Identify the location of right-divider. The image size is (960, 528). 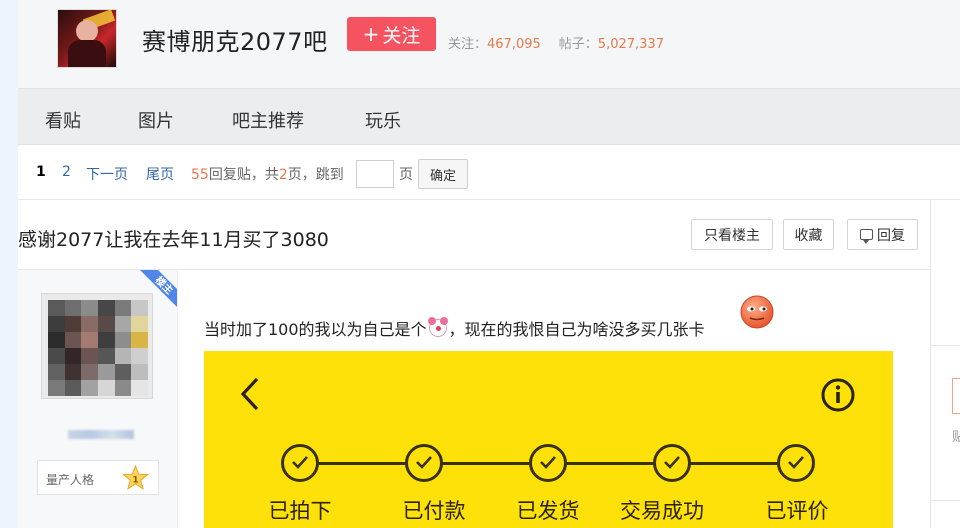
(945, 345).